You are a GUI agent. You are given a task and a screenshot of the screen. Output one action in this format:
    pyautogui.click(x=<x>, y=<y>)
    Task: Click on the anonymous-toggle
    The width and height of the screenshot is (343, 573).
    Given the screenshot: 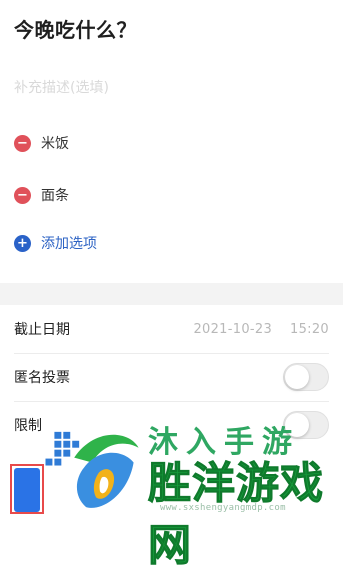 What is the action you would take?
    pyautogui.click(x=306, y=377)
    